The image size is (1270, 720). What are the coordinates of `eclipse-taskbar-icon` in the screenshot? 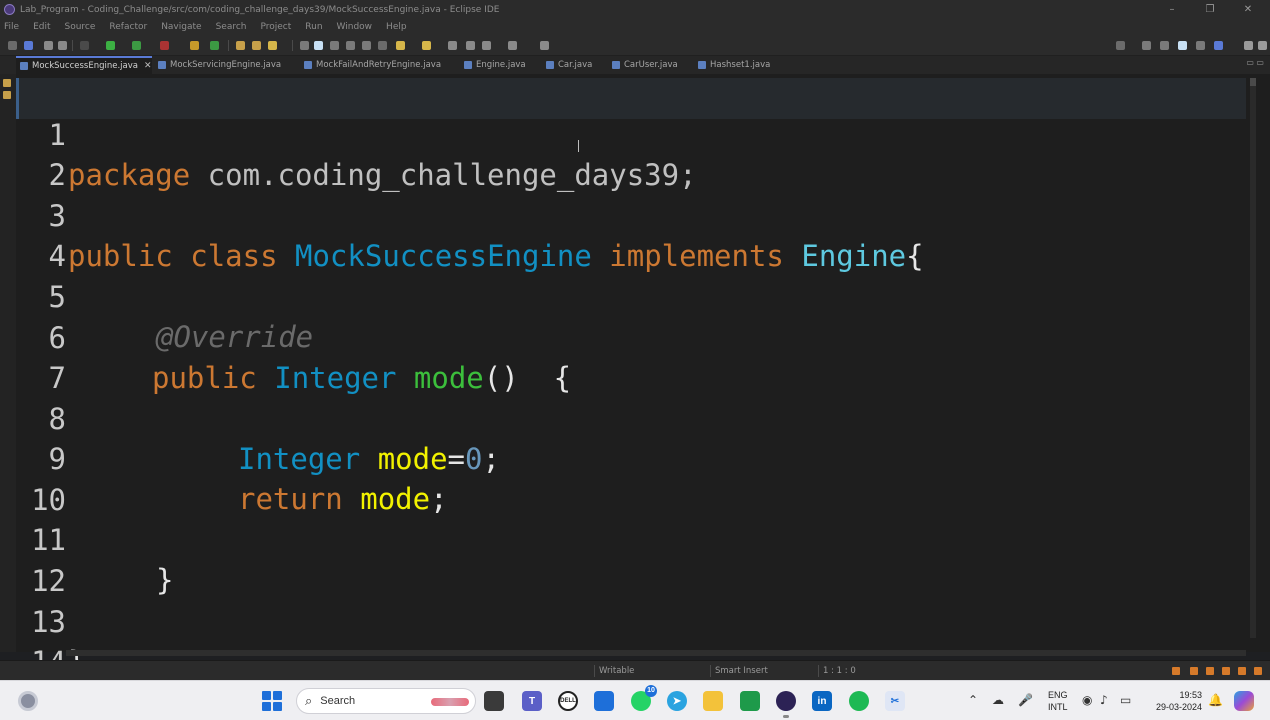 It's located at (786, 704).